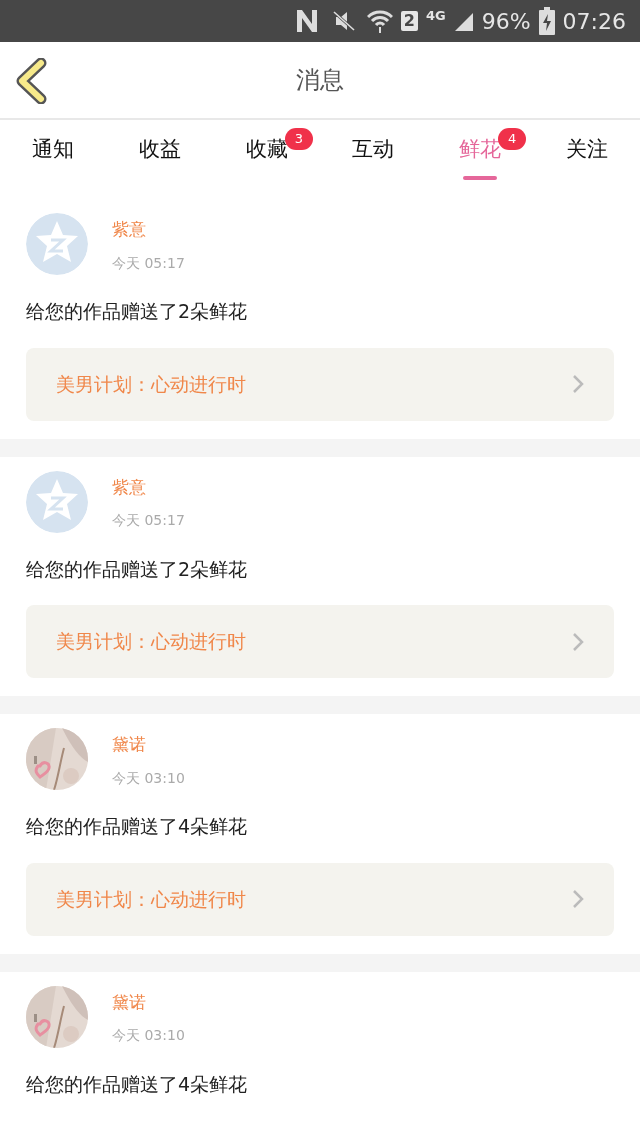 The width and height of the screenshot is (640, 1138). What do you see at coordinates (480, 177) in the screenshot?
I see `tab-indicator` at bounding box center [480, 177].